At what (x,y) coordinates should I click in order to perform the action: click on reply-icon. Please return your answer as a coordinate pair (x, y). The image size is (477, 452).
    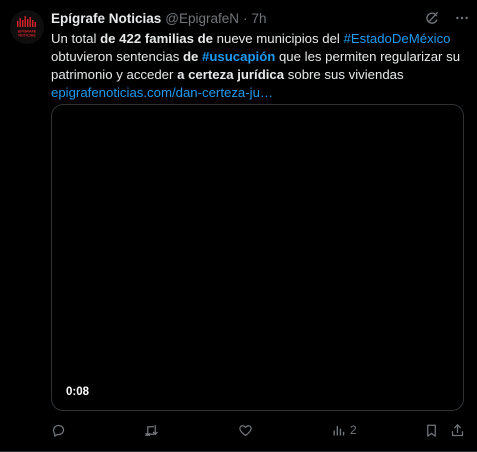
    Looking at the image, I should click on (58, 430).